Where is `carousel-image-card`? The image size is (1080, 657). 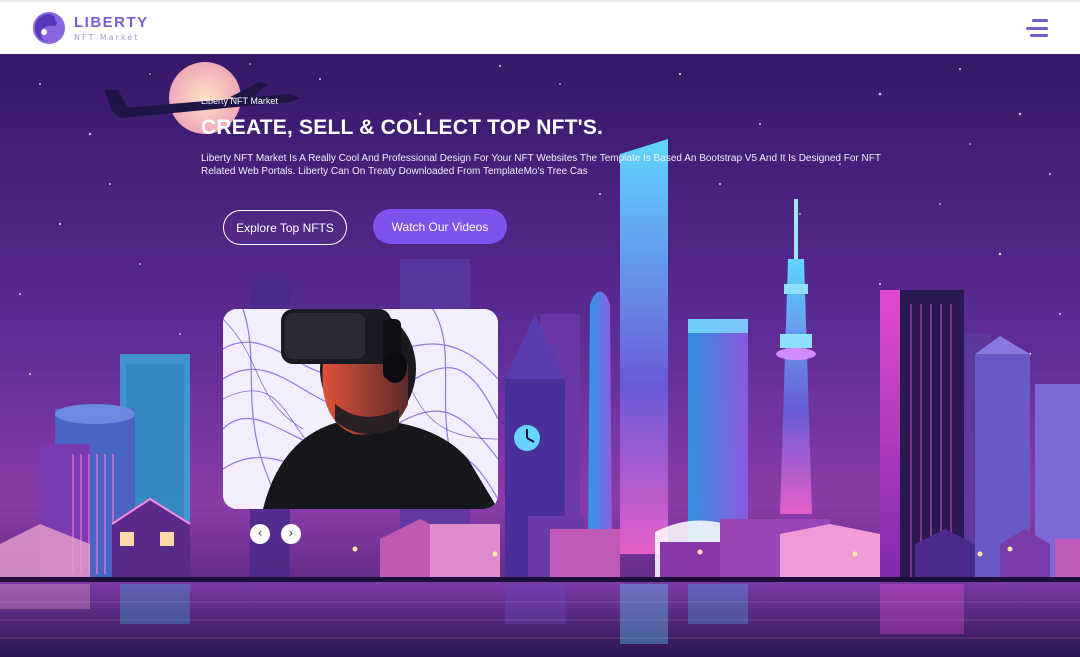
carousel-image-card is located at coordinates (360, 409).